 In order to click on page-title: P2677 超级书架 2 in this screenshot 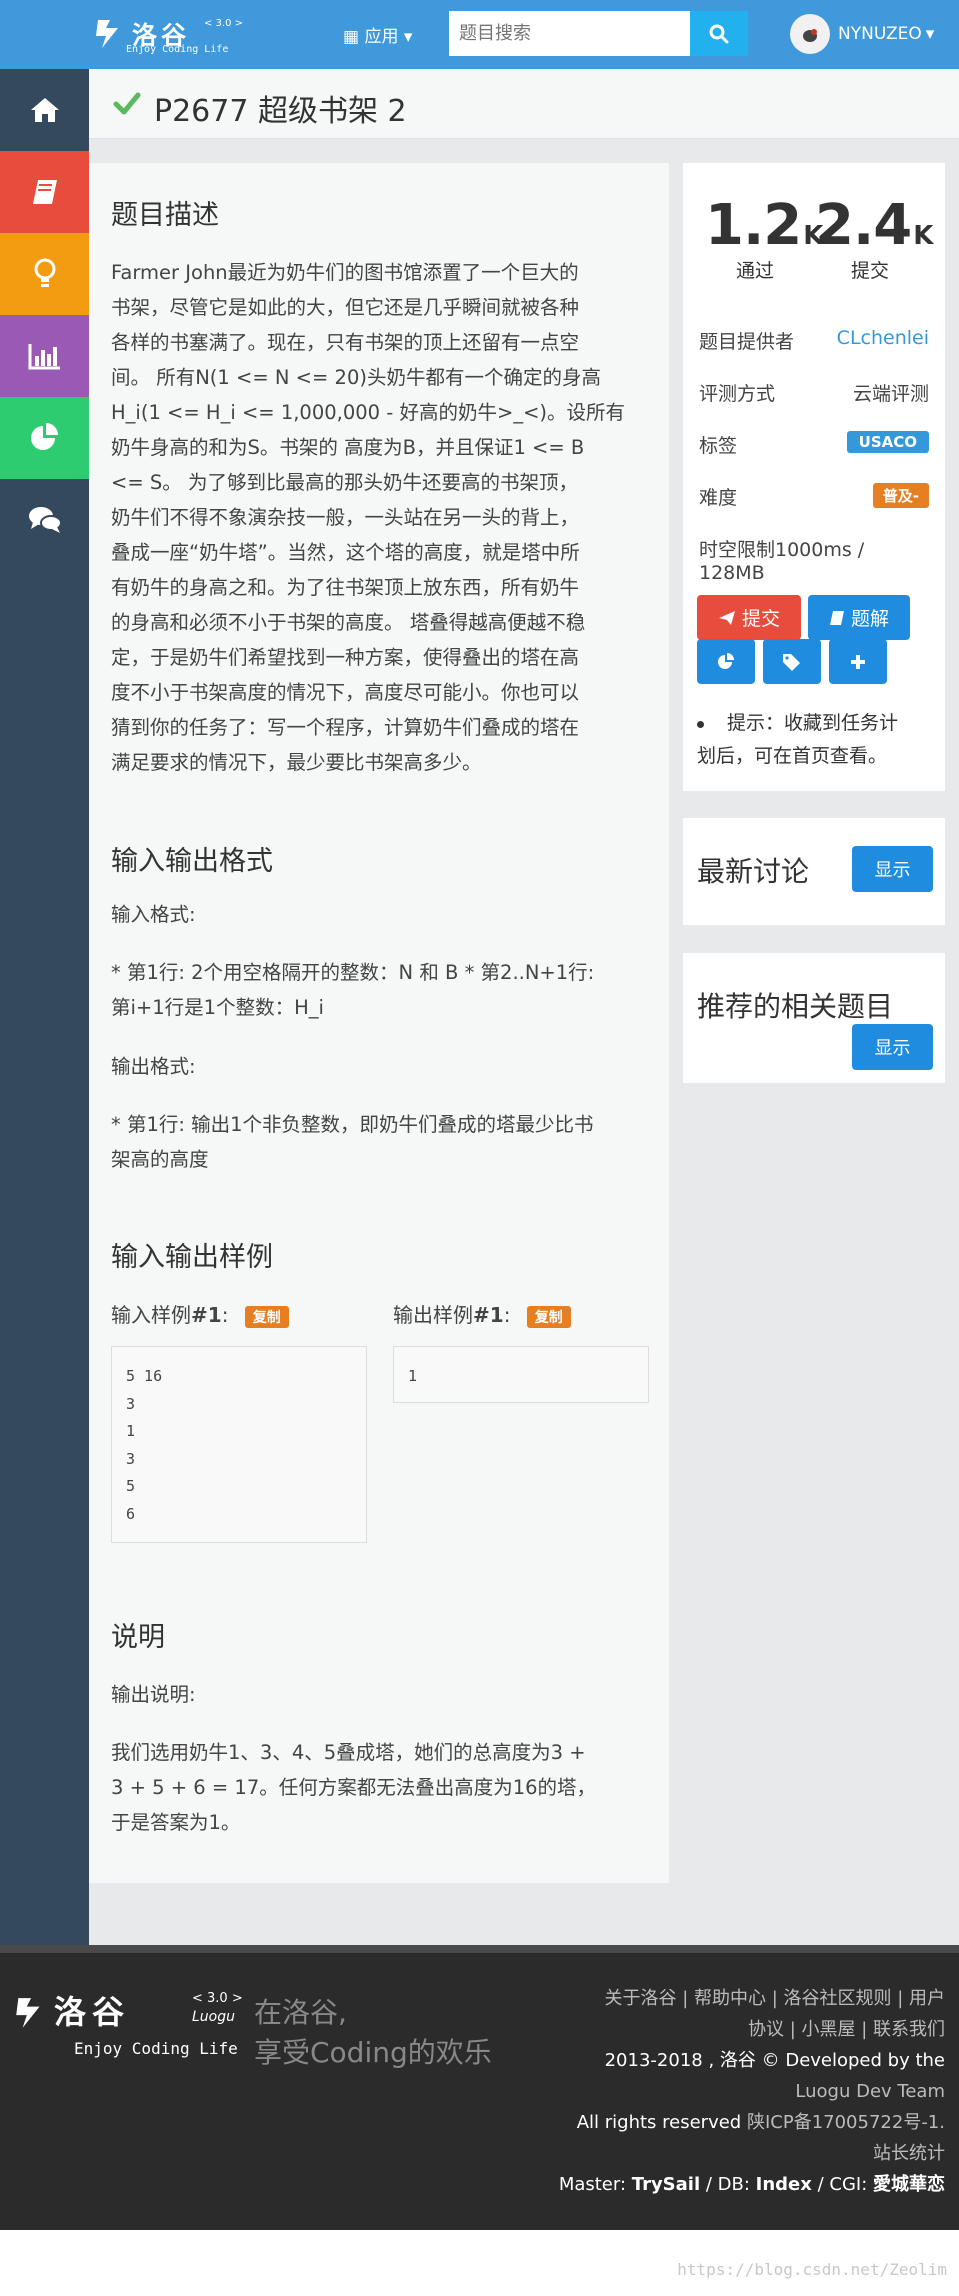, I will do `click(280, 111)`.